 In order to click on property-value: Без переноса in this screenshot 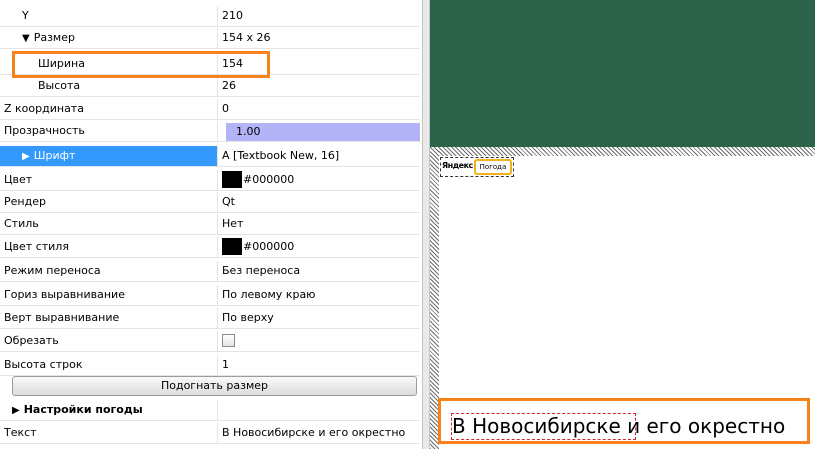, I will do `click(319, 271)`.